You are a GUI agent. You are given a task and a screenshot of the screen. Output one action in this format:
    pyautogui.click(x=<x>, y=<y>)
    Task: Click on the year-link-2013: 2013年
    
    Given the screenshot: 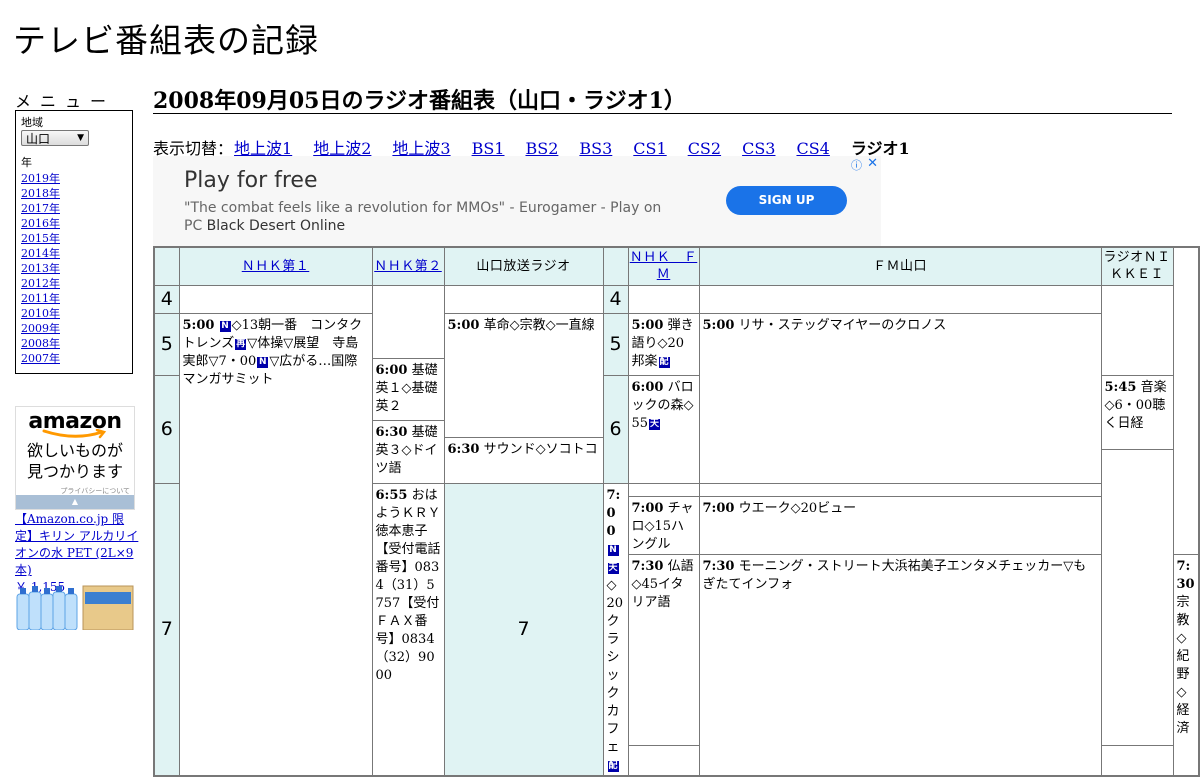 What is the action you would take?
    pyautogui.click(x=40, y=268)
    